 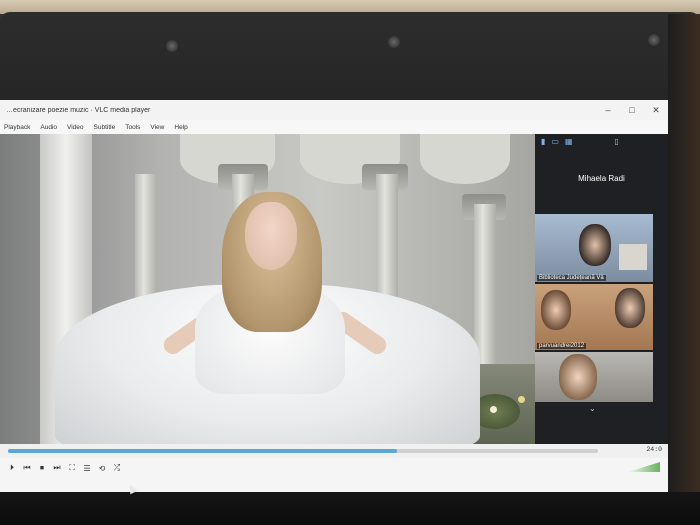 What do you see at coordinates (571, 278) in the screenshot?
I see `participant-label: Biblioteca Județeană Vâ` at bounding box center [571, 278].